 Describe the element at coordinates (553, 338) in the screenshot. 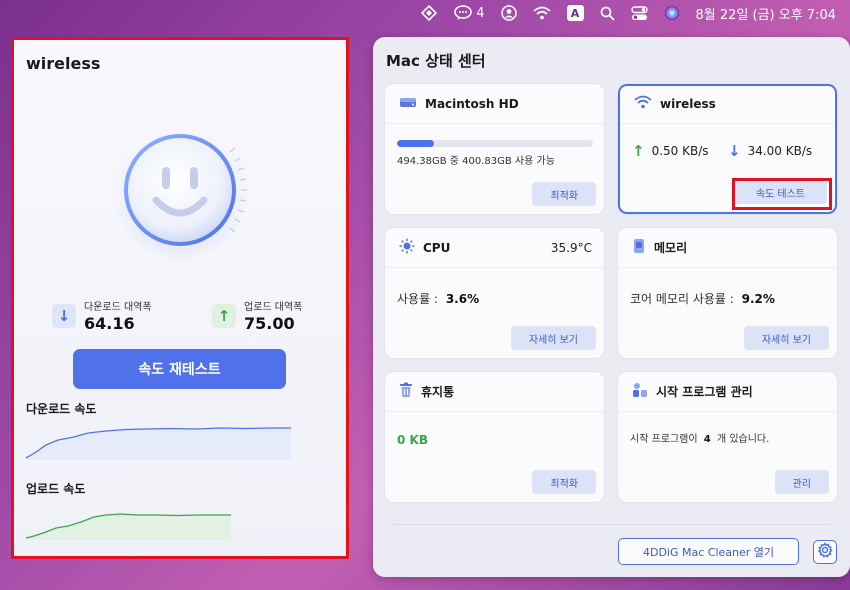

I see `cpu-details-button: 자세히 보기` at that location.